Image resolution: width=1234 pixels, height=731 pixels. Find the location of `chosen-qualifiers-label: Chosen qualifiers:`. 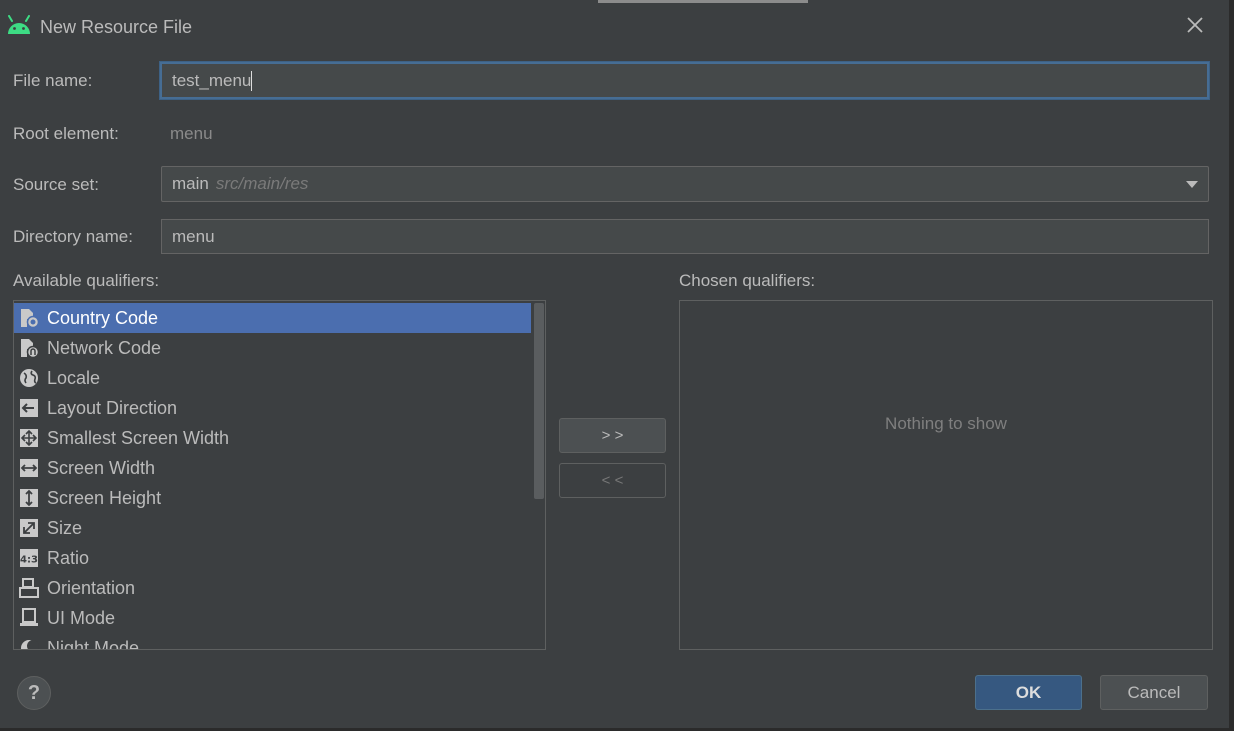

chosen-qualifiers-label: Chosen qualifiers: is located at coordinates (747, 280).